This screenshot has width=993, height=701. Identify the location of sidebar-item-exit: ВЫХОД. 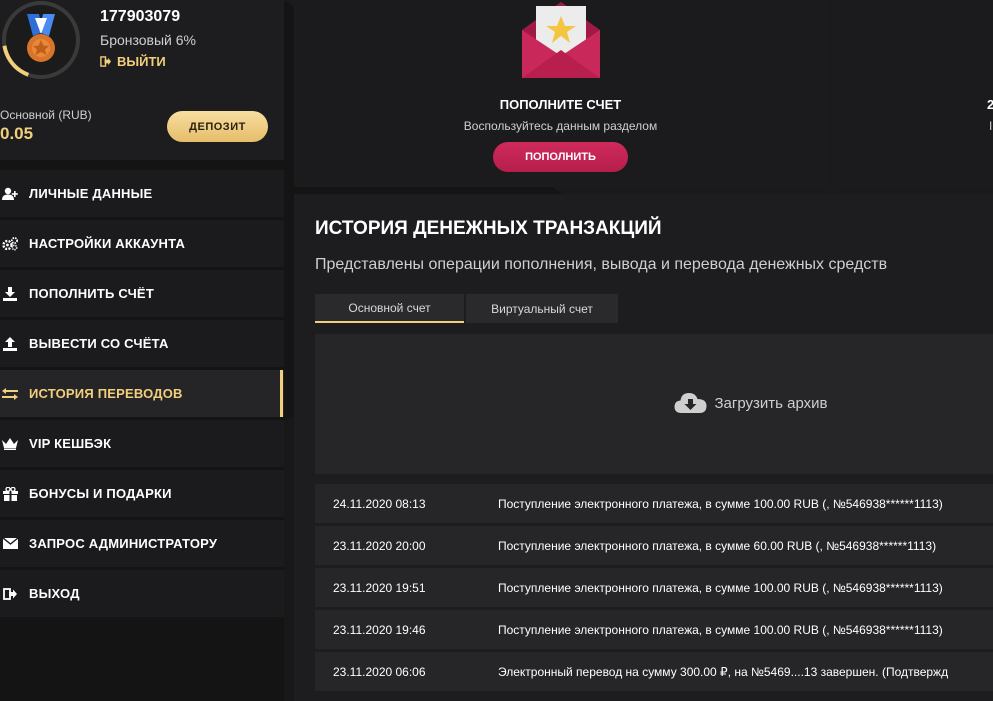
(142, 593).